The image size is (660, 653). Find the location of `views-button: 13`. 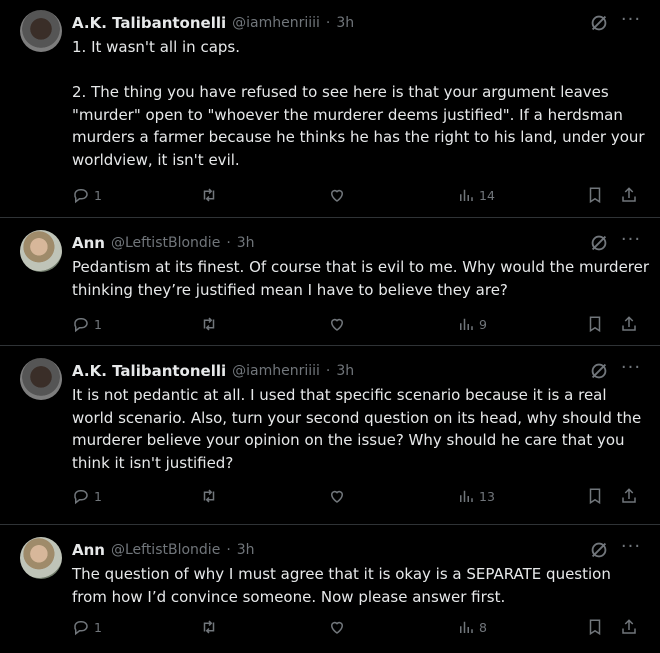

views-button: 13 is located at coordinates (476, 496).